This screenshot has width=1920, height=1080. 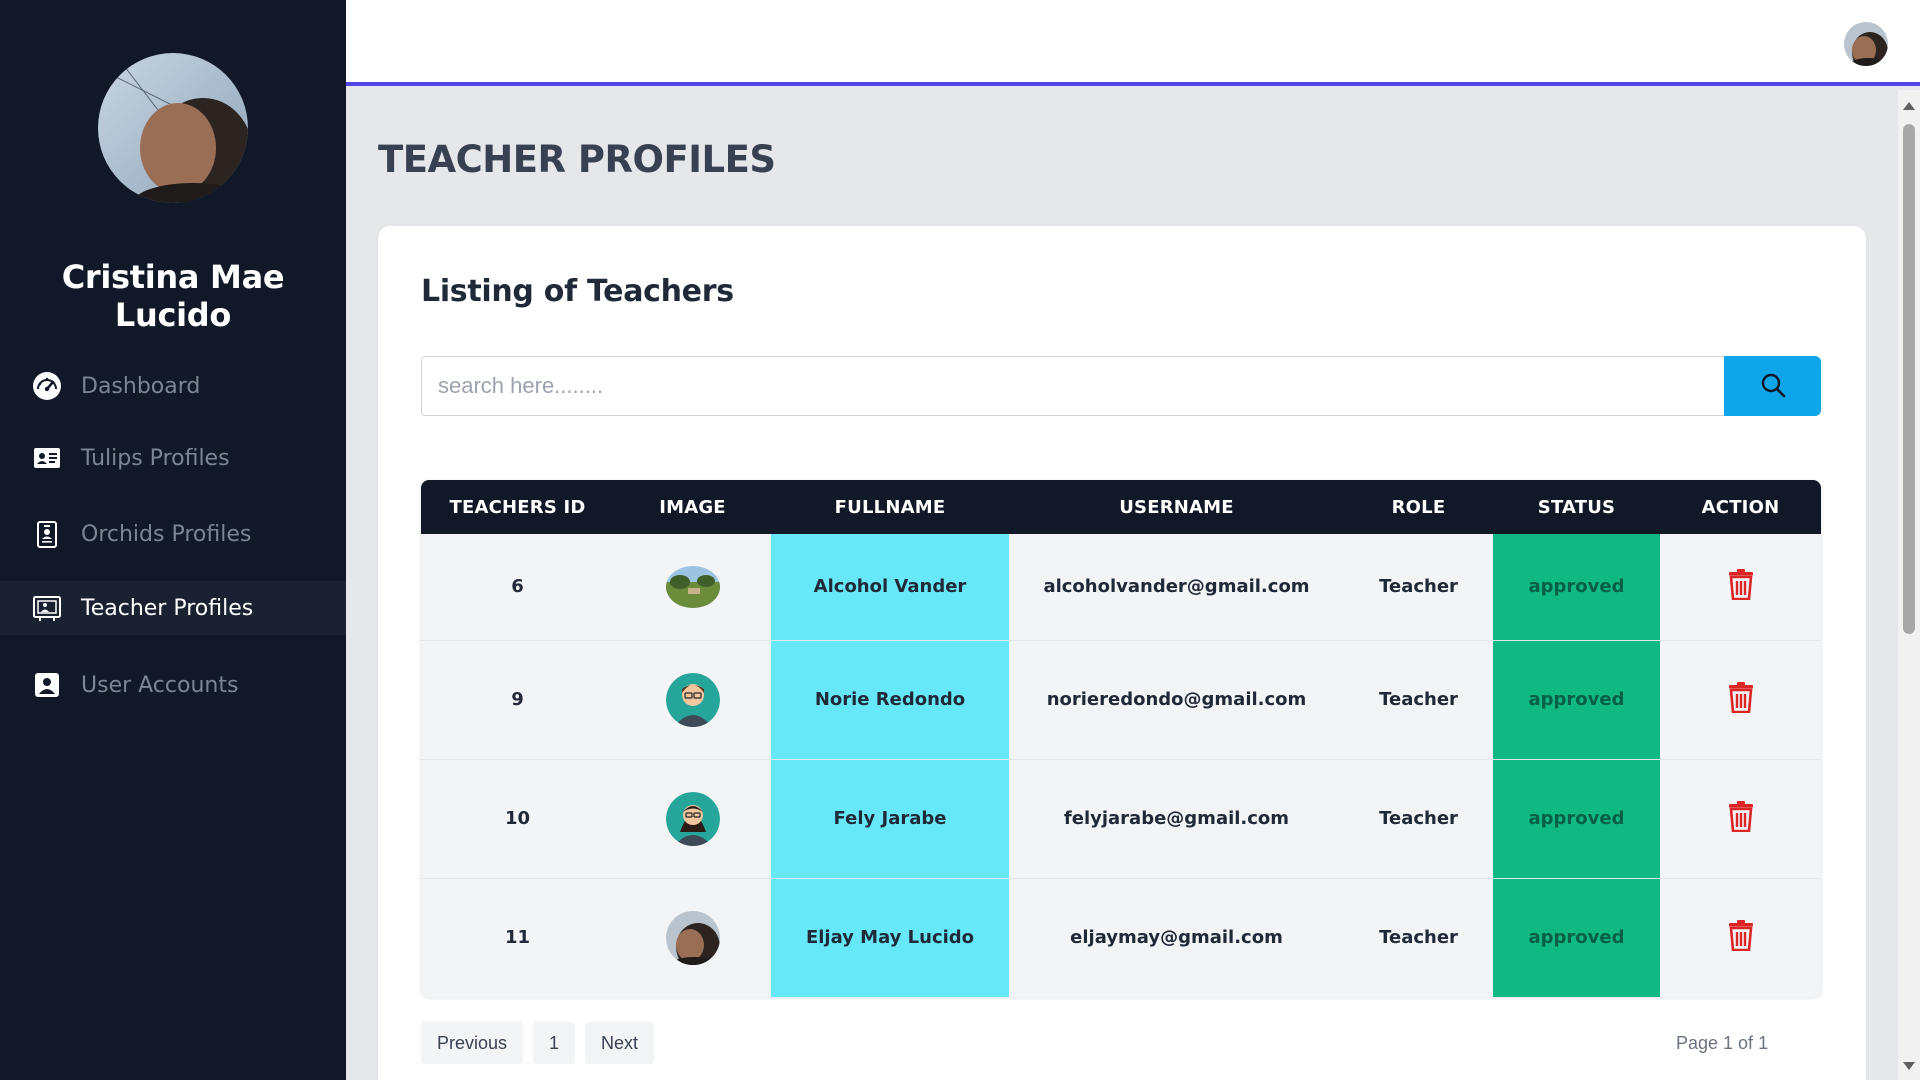 What do you see at coordinates (890, 818) in the screenshot?
I see `cell-fullname: Fely Jarabe` at bounding box center [890, 818].